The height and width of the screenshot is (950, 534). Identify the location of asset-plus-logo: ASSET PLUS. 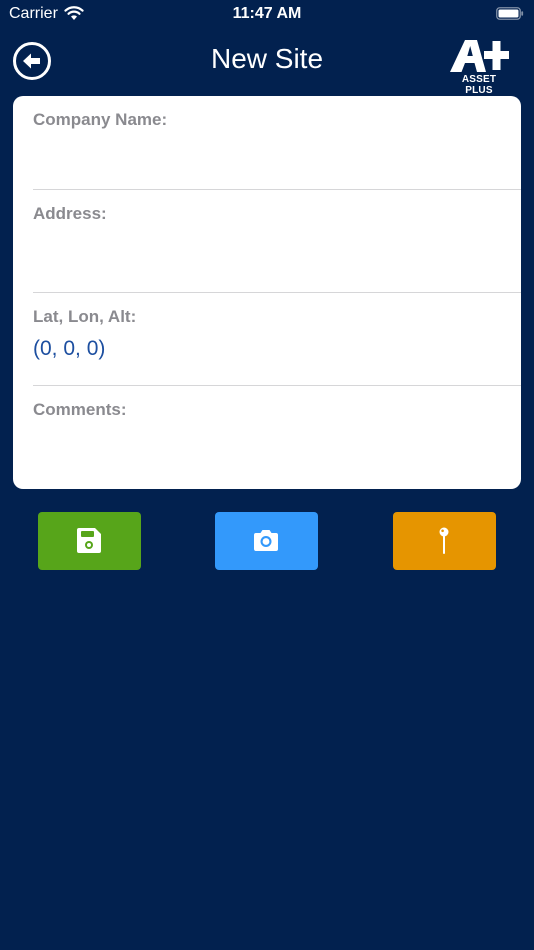
(479, 67).